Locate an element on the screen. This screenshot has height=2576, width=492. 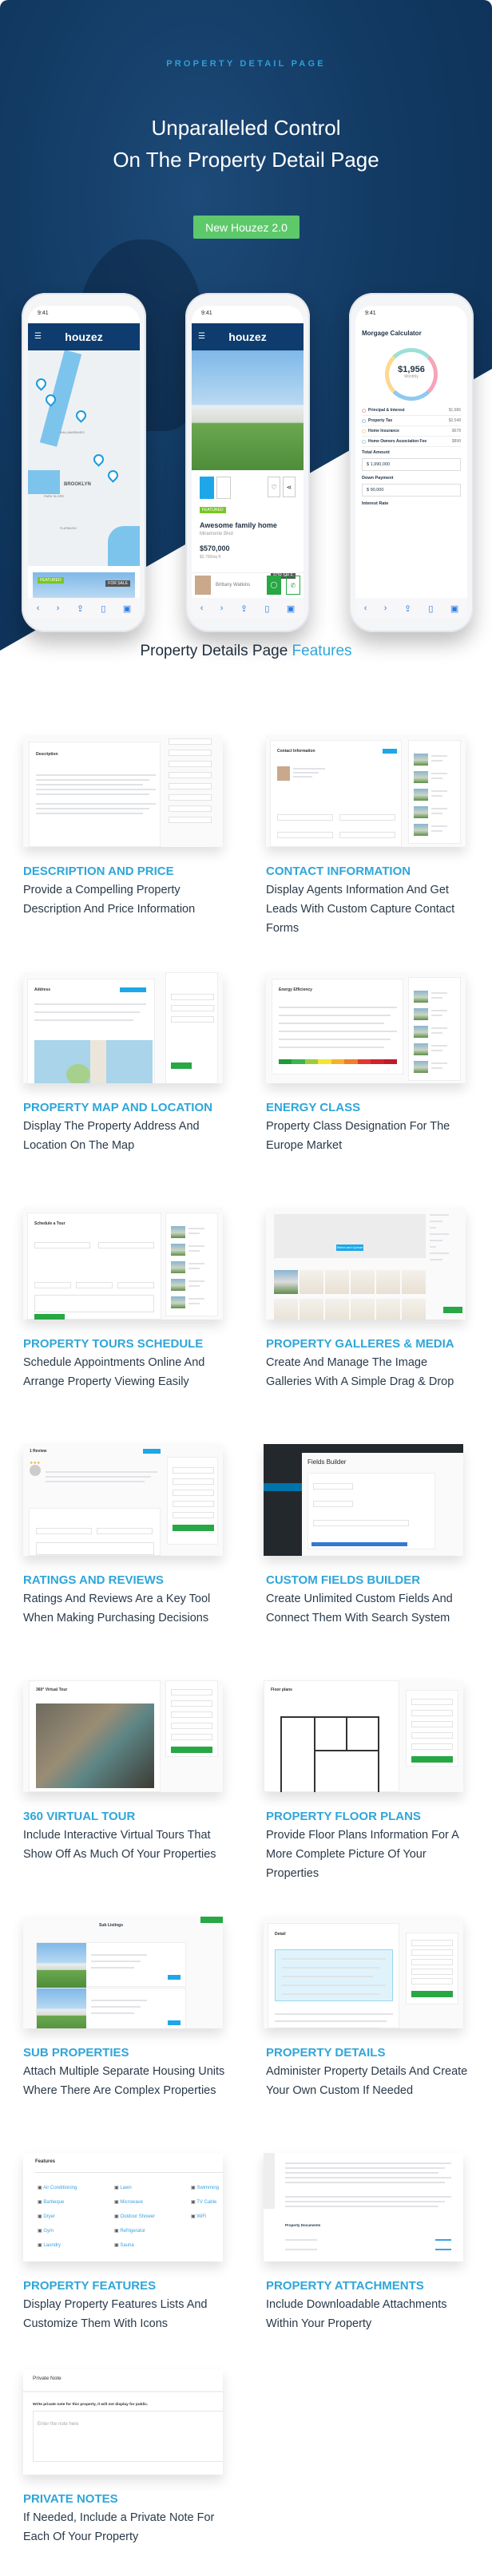
total-amount-input: 1,990,000 is located at coordinates (380, 465).